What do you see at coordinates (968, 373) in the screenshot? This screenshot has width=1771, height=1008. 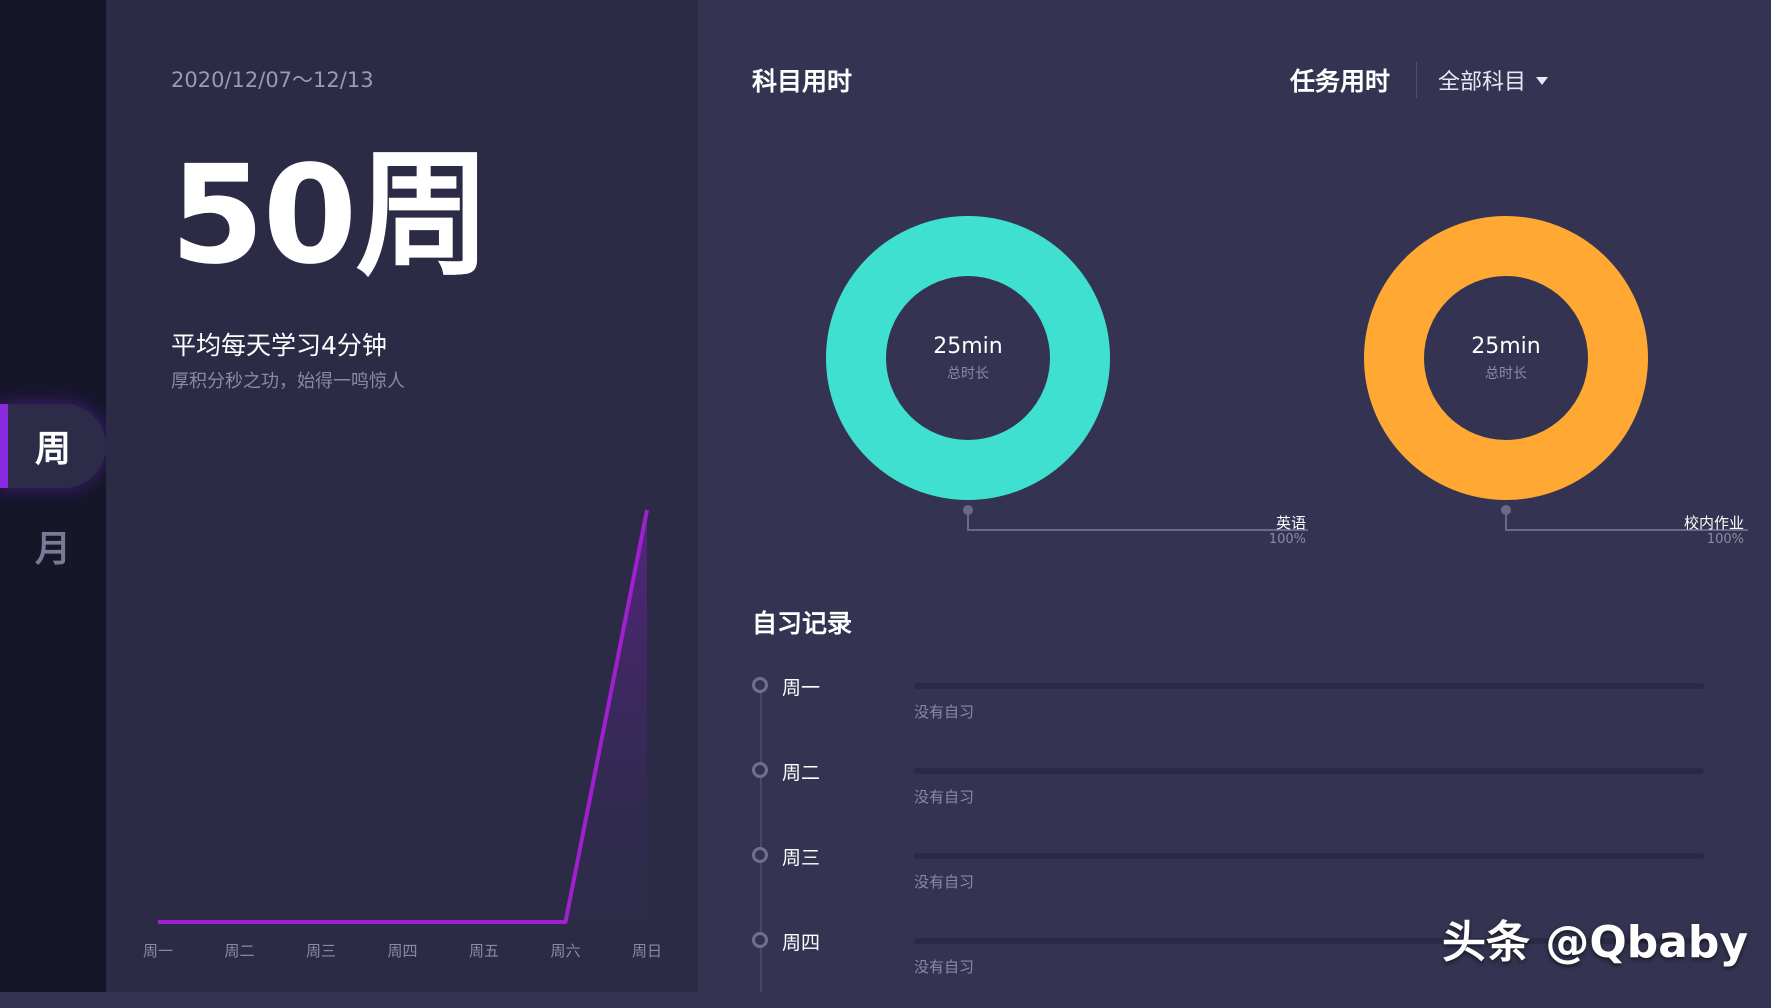 I see `subject-total-label: 总时长` at bounding box center [968, 373].